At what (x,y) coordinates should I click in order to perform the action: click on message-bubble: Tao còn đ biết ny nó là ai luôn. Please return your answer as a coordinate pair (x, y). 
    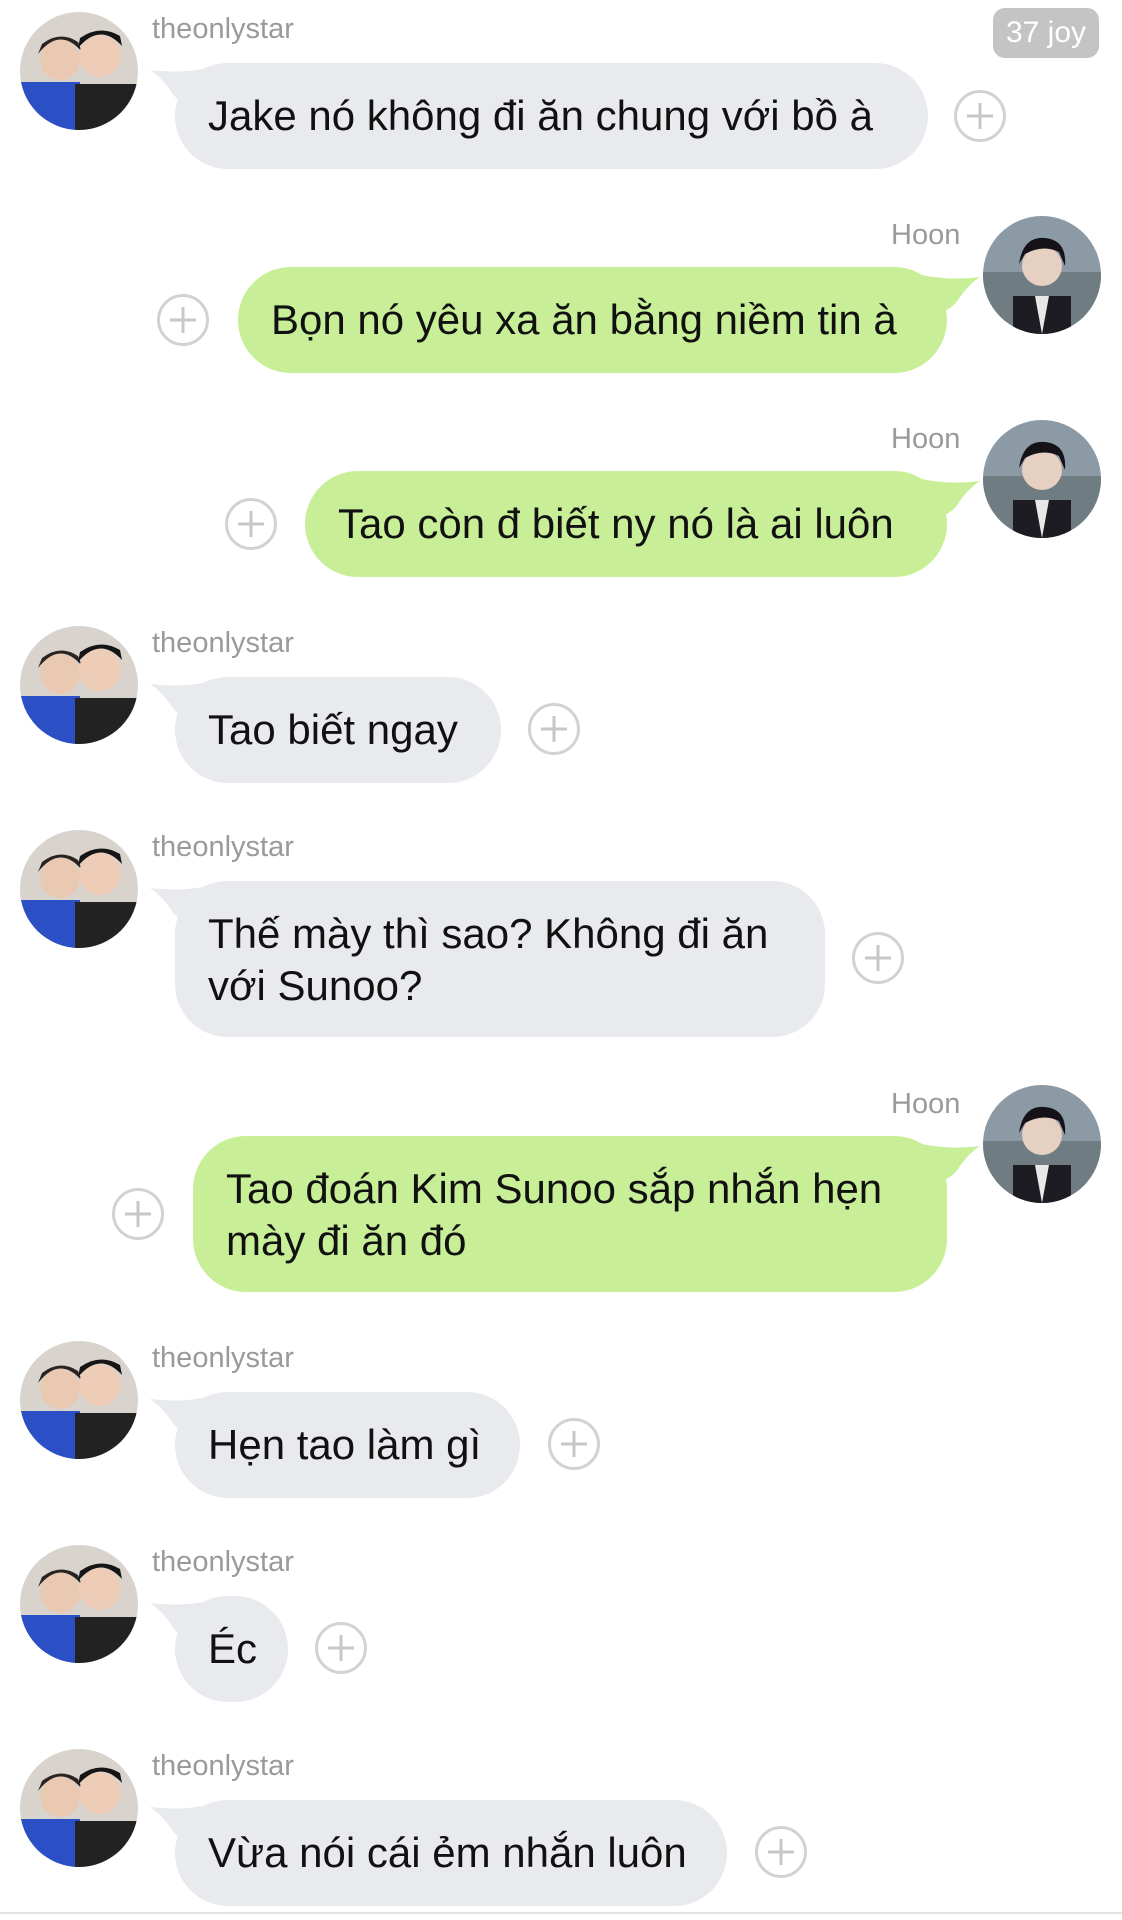
    Looking at the image, I should click on (626, 524).